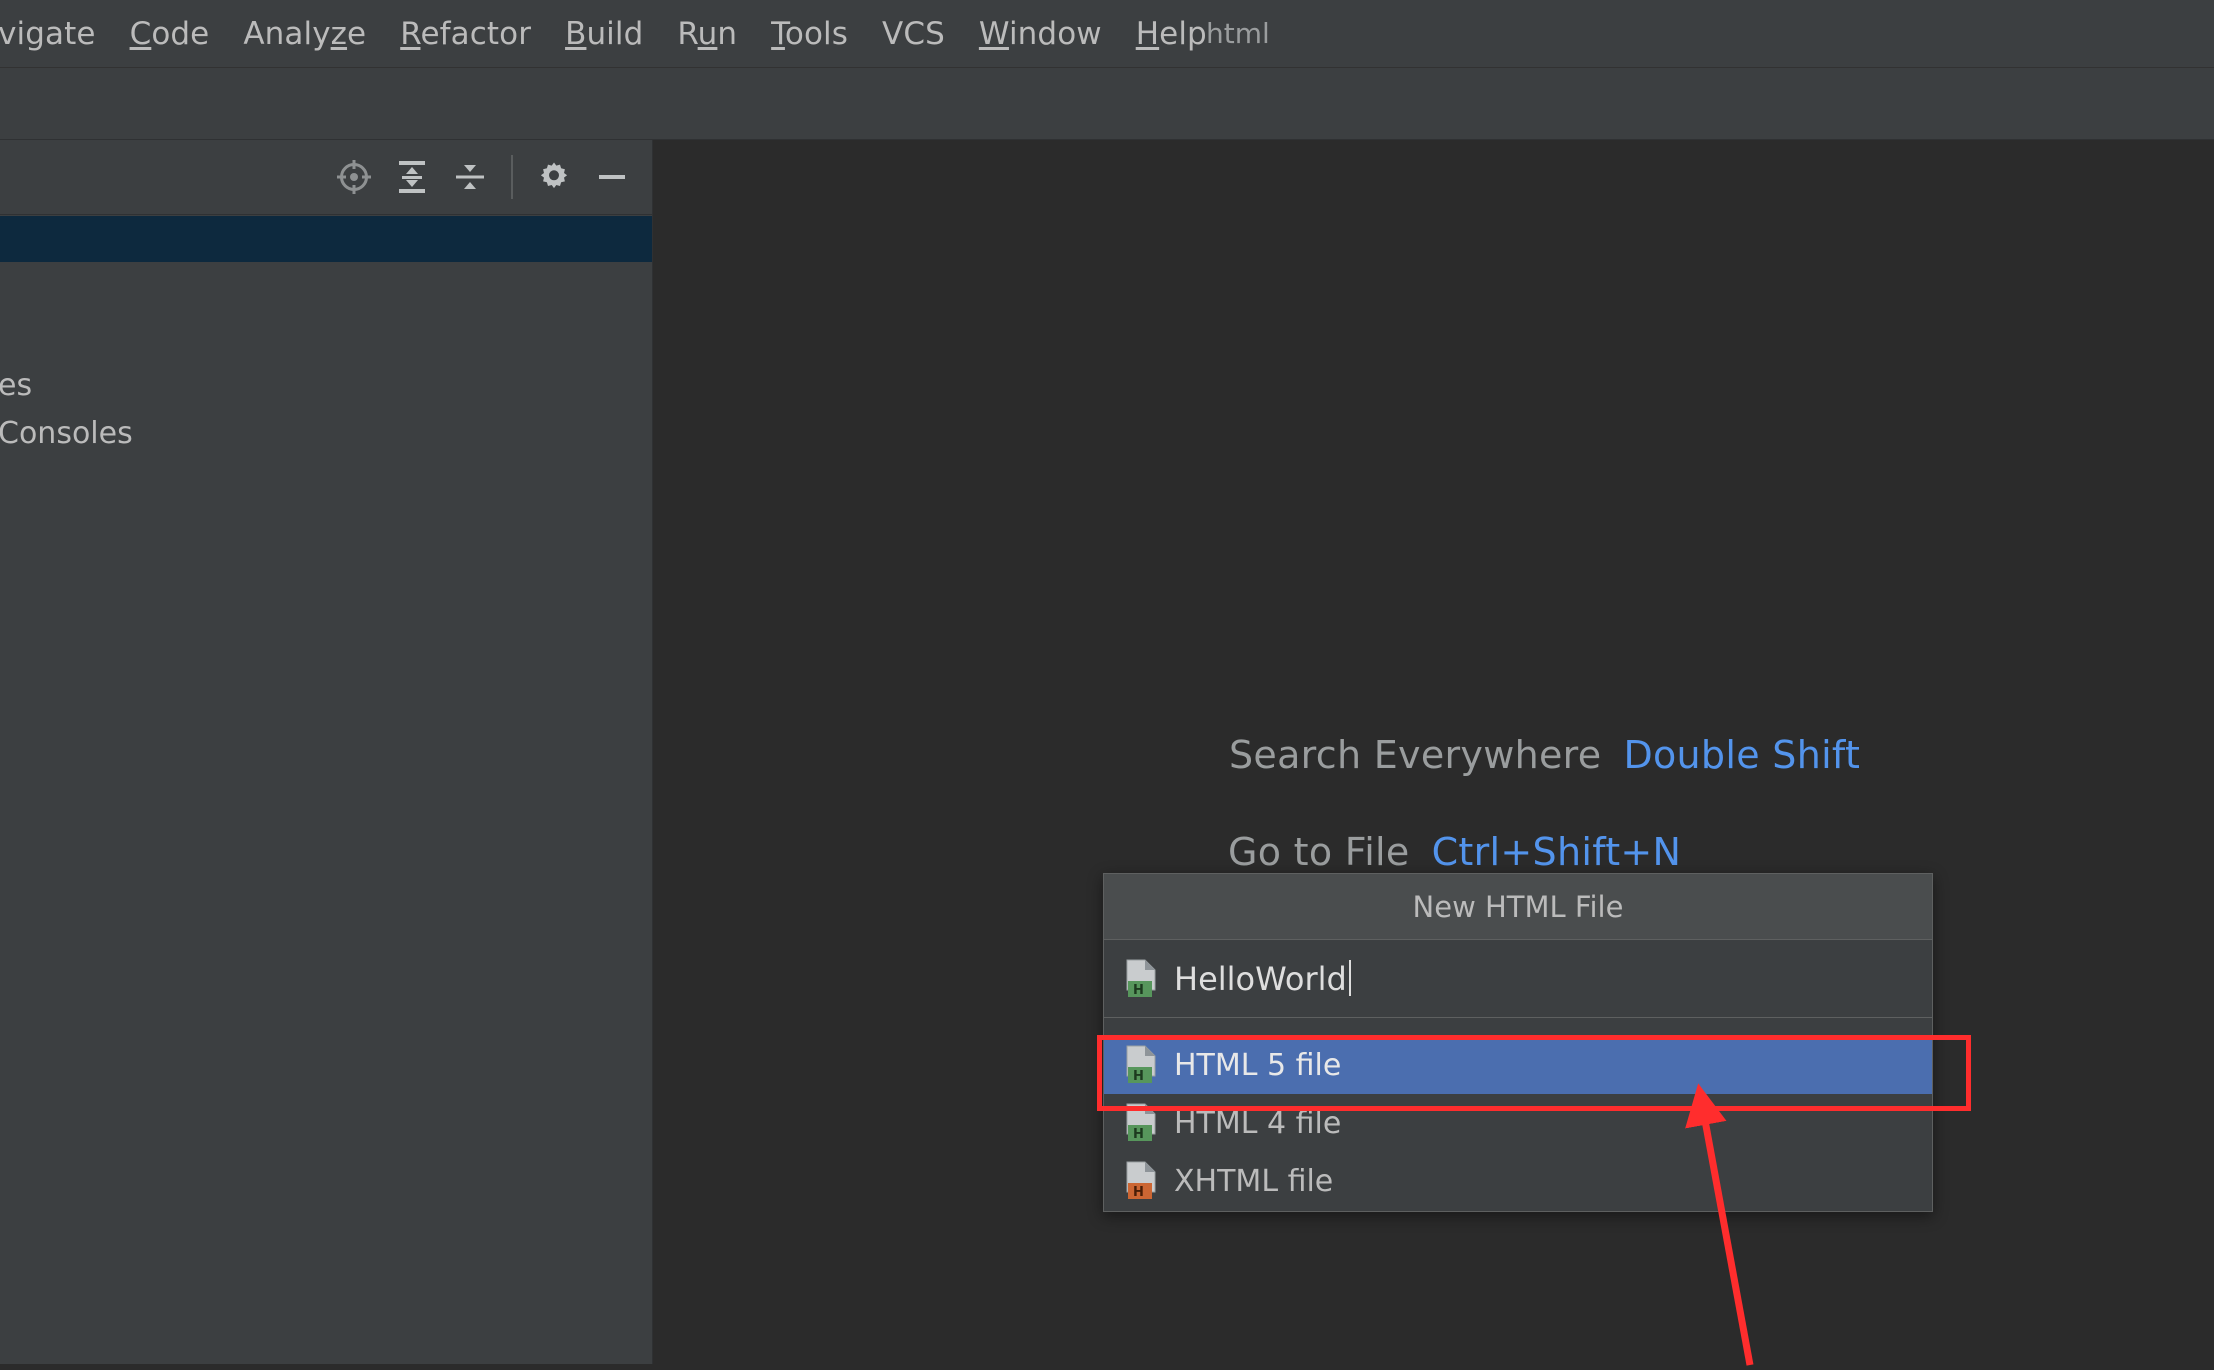 The image size is (2214, 1370). What do you see at coordinates (357, 34) in the screenshot?
I see `menu-item-analyze-label-tail: e` at bounding box center [357, 34].